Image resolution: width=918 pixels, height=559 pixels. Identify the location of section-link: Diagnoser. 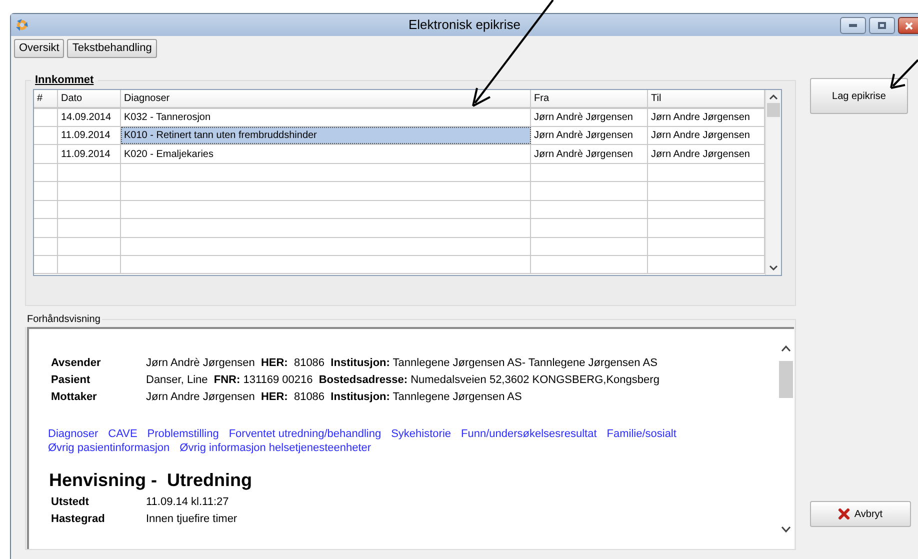
(73, 434).